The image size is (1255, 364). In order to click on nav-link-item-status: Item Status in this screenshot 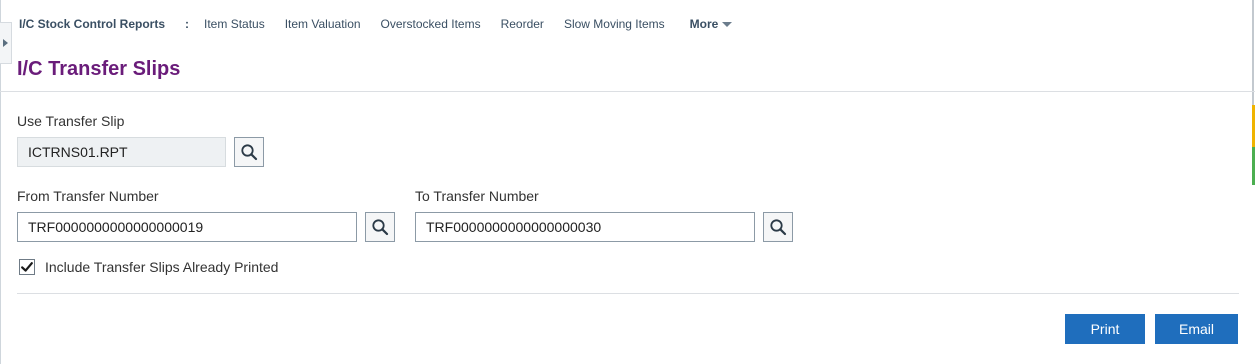, I will do `click(234, 24)`.